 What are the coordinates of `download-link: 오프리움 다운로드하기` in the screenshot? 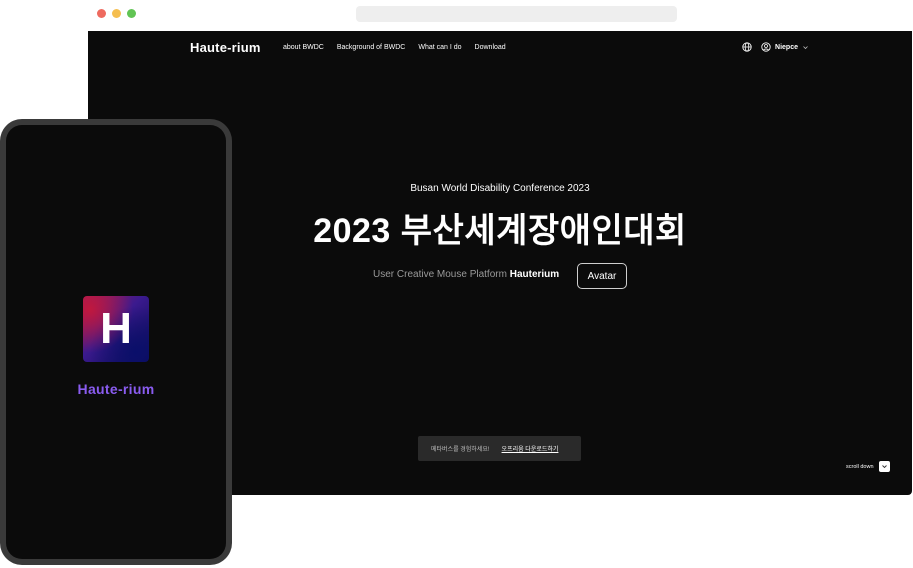 It's located at (530, 448).